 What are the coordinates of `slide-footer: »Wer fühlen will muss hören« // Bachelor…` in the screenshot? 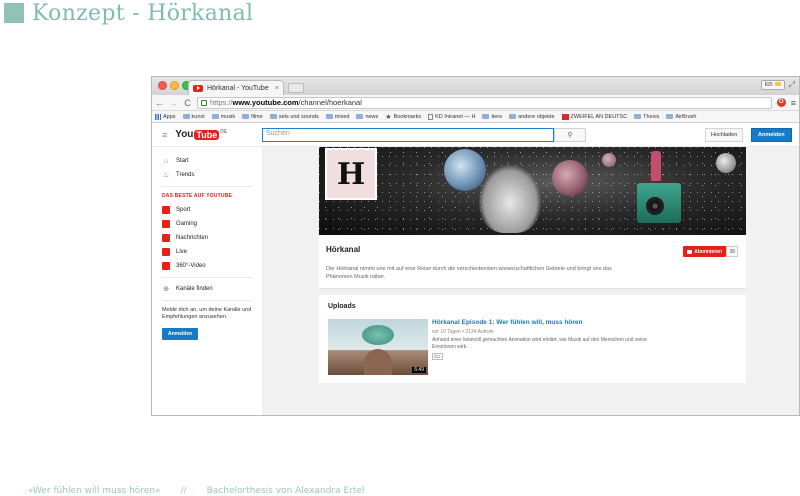 It's located at (196, 491).